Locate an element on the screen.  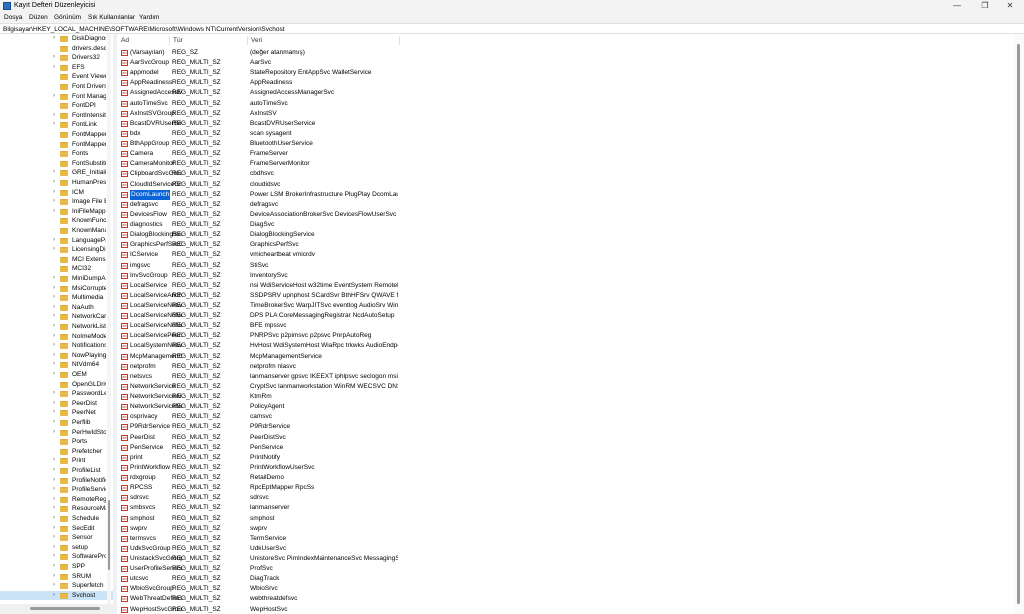
tree-node: › LicensingDiag is located at coordinates (56, 250).